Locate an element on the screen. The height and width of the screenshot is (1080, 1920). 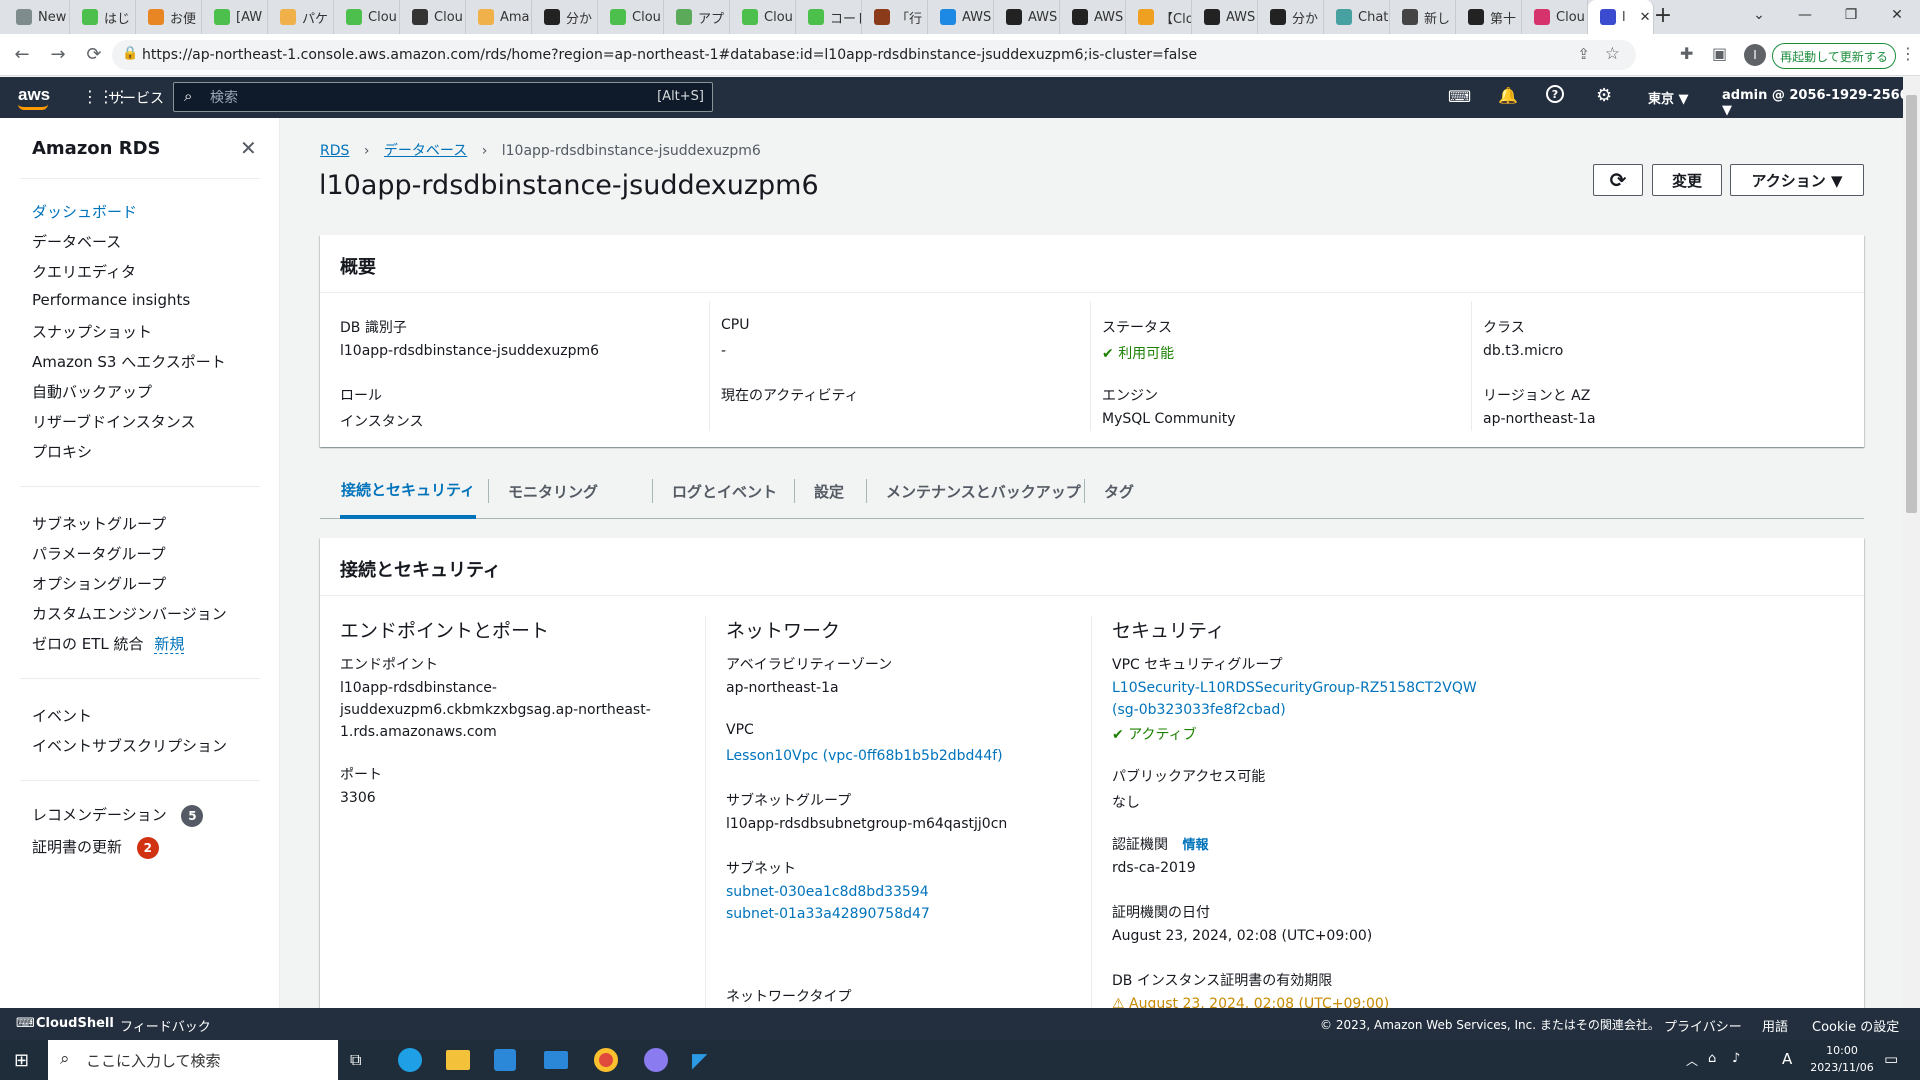
browser-tab: アプ is located at coordinates (697, 17).